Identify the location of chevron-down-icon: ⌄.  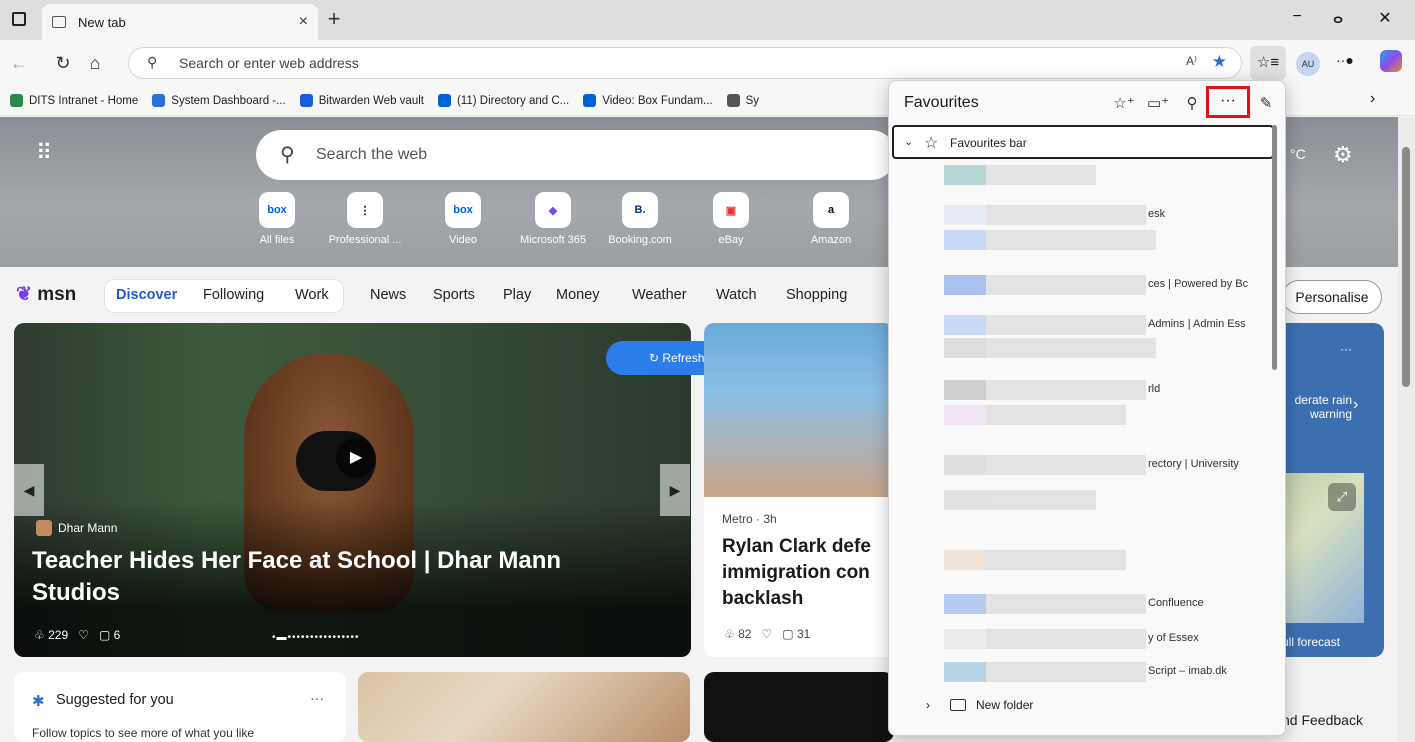
(909, 142).